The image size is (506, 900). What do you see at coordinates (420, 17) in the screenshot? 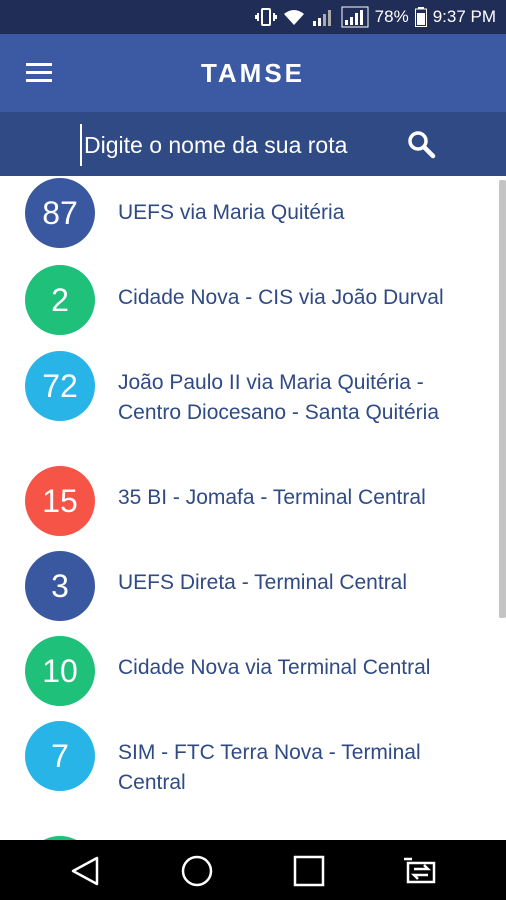
I see `battery-icon` at bounding box center [420, 17].